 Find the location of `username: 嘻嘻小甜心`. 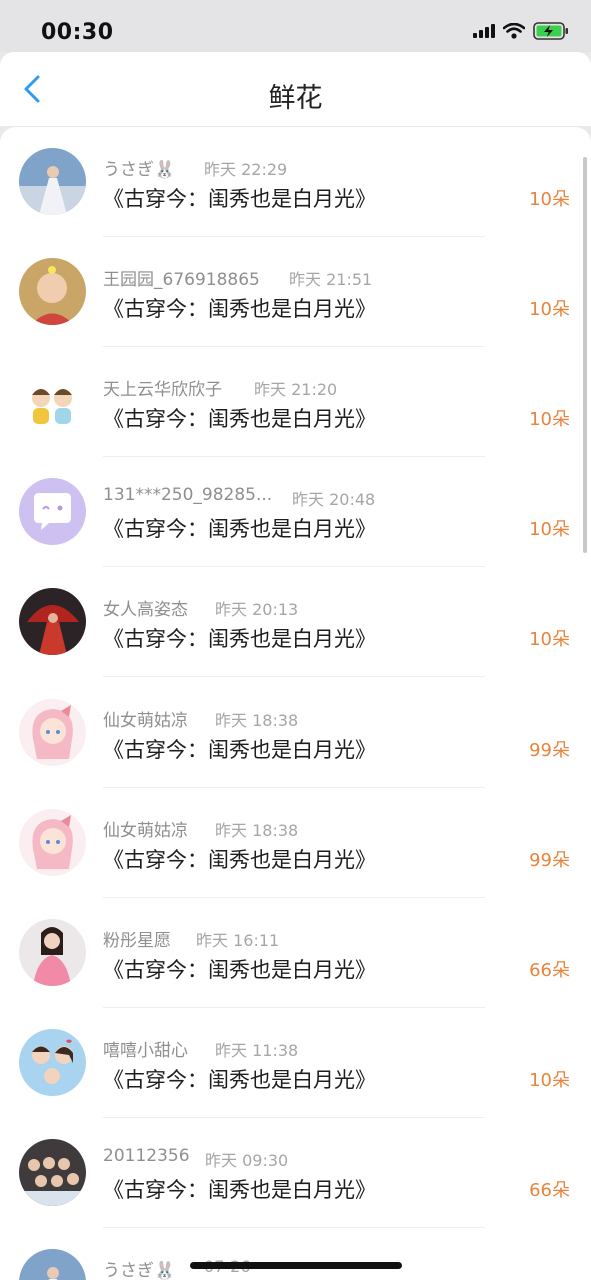

username: 嘻嘻小甜心 is located at coordinates (145, 1051).